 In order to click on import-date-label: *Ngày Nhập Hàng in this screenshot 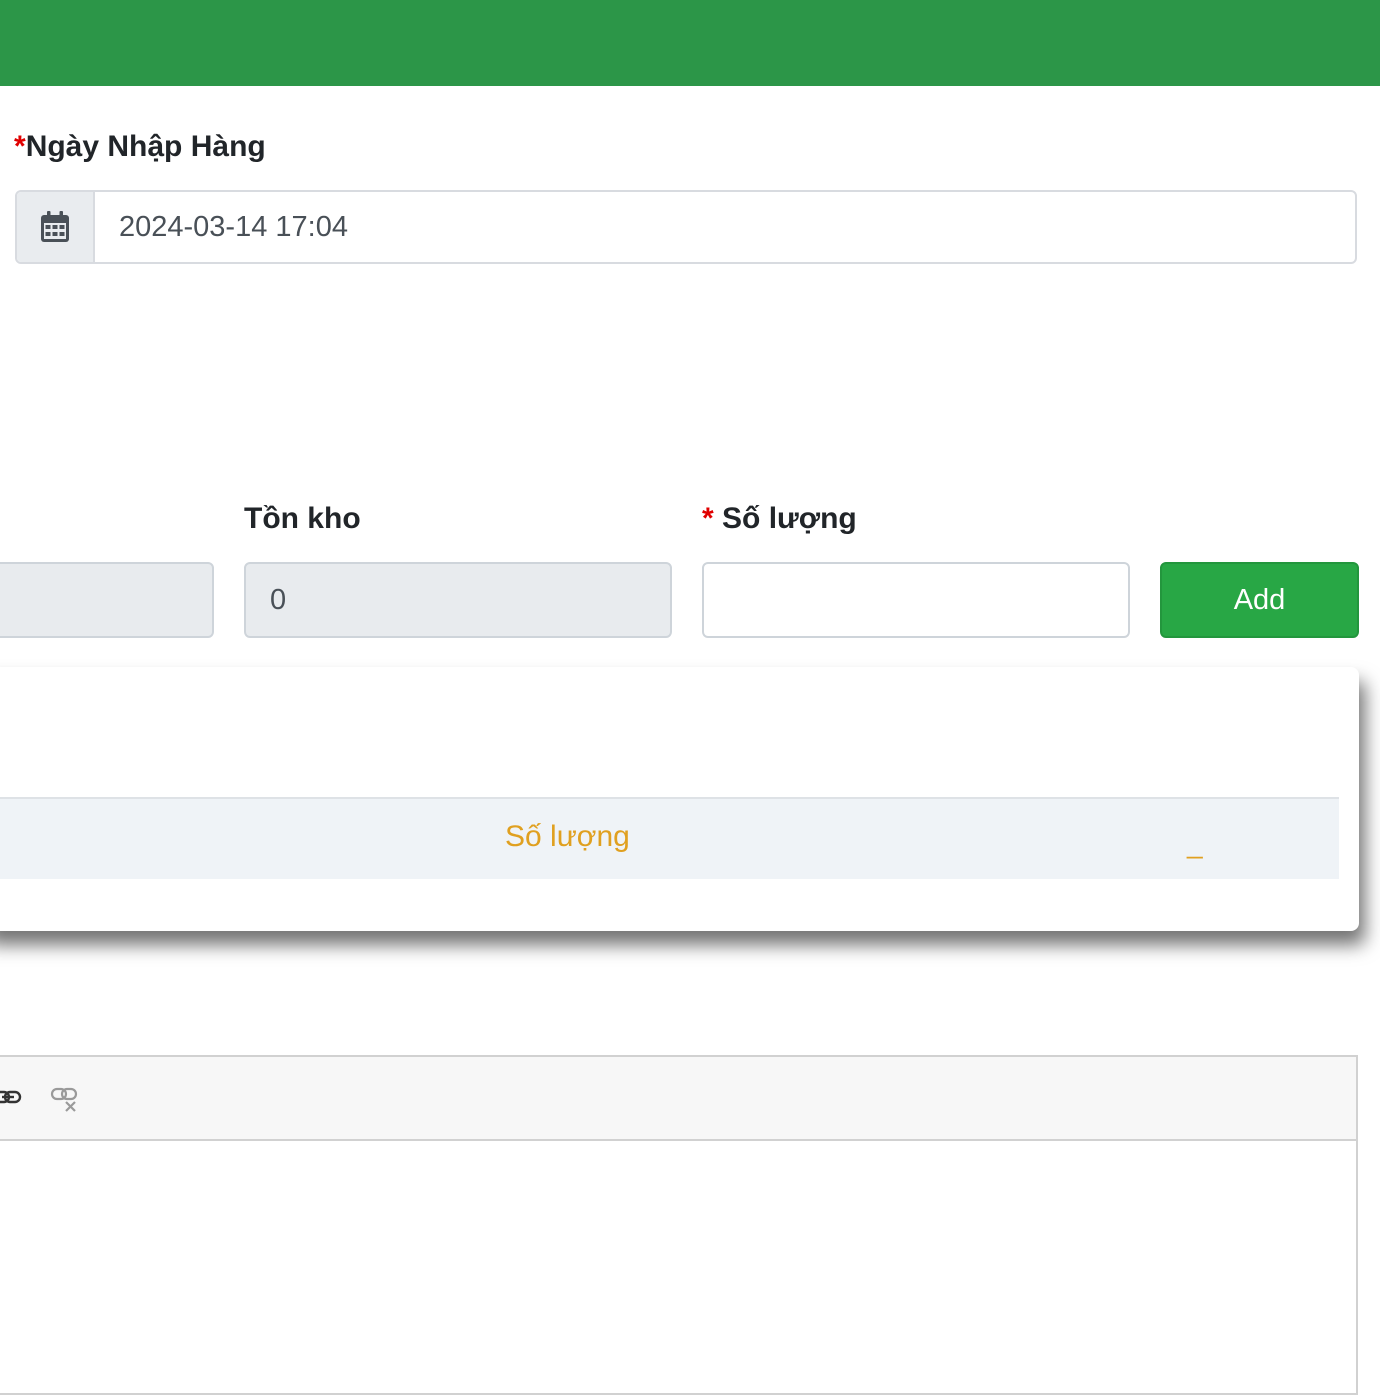, I will do `click(140, 147)`.